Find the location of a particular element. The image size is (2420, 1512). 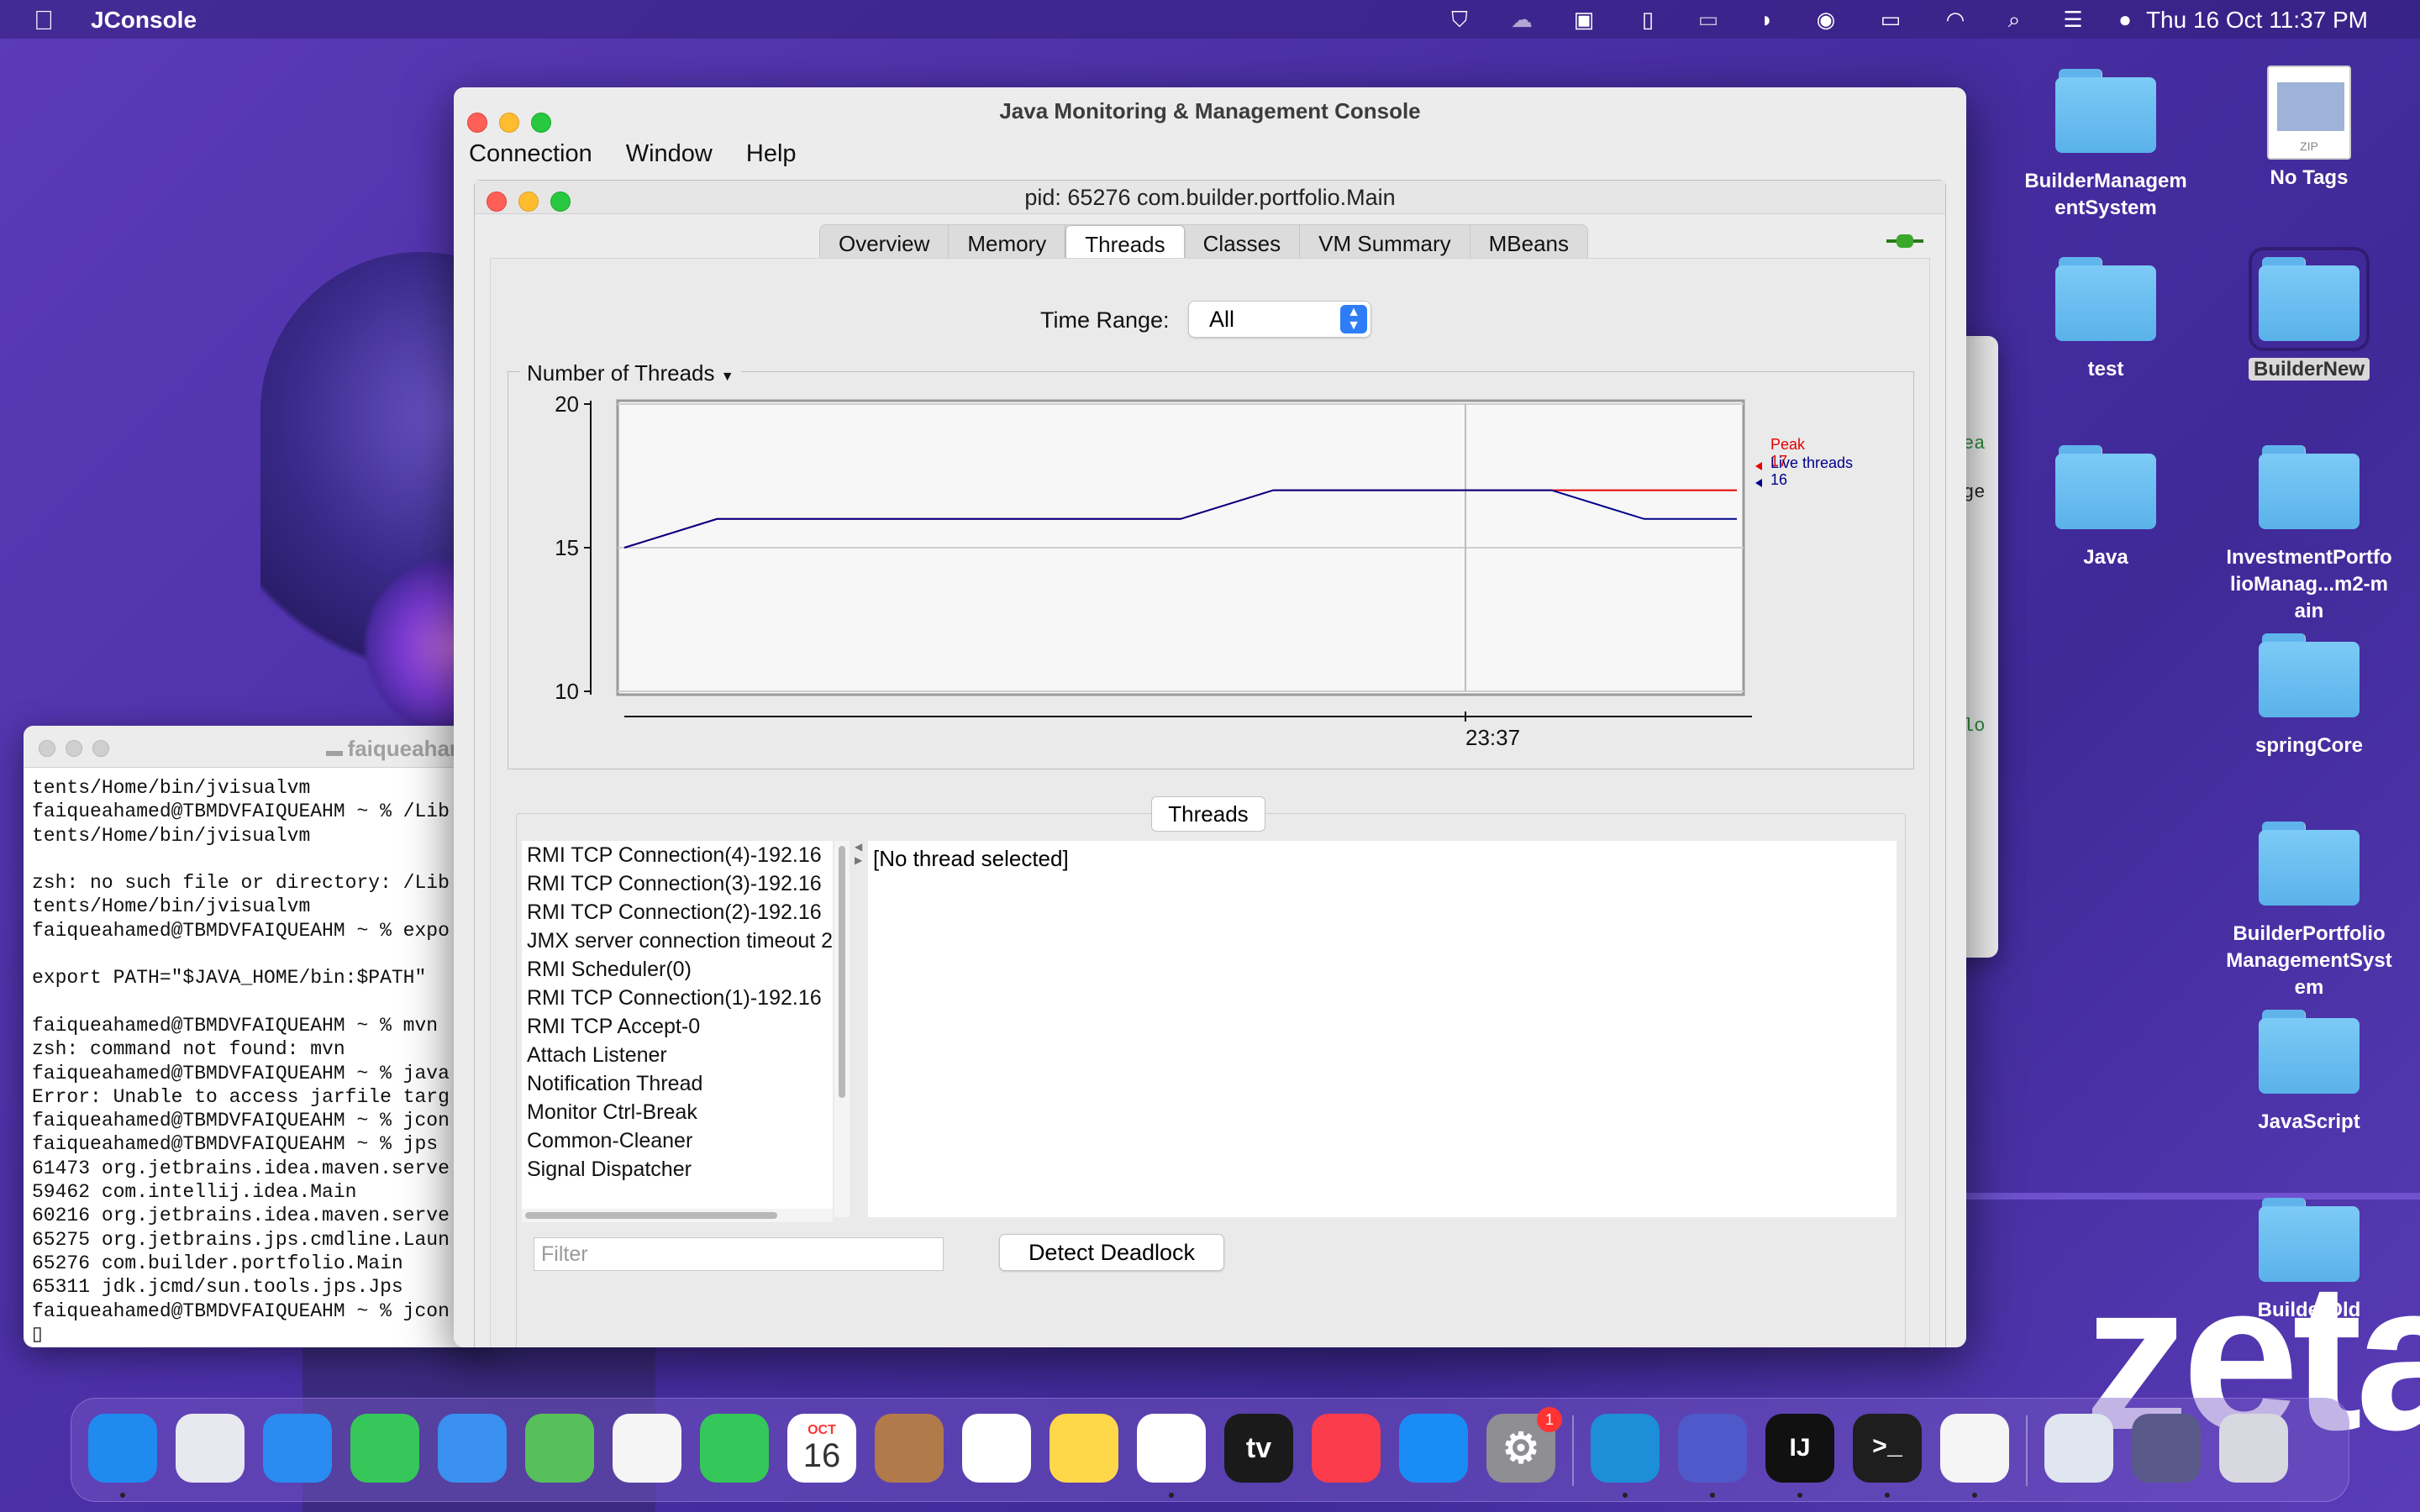

siri-icon: ● is located at coordinates (2125, 19).